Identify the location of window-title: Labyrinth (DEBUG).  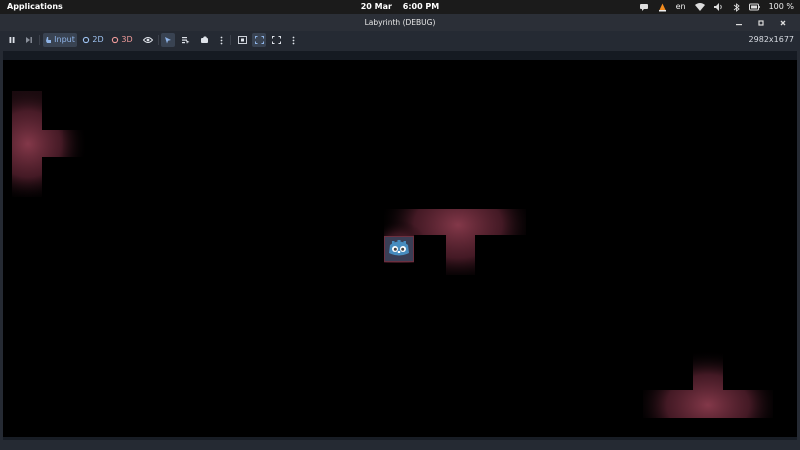
(400, 22).